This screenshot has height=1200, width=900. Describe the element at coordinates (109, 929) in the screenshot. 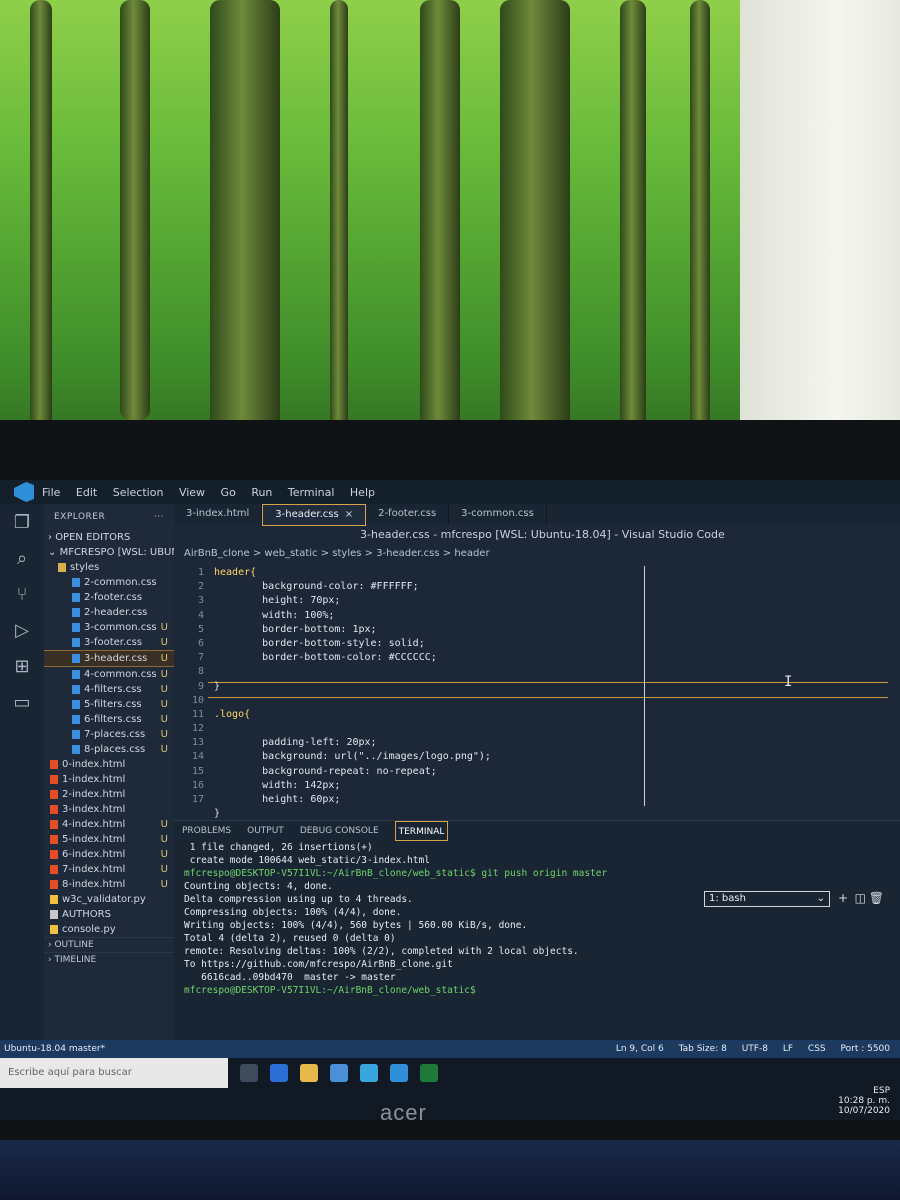

I see `file-tree-item: console.py` at that location.